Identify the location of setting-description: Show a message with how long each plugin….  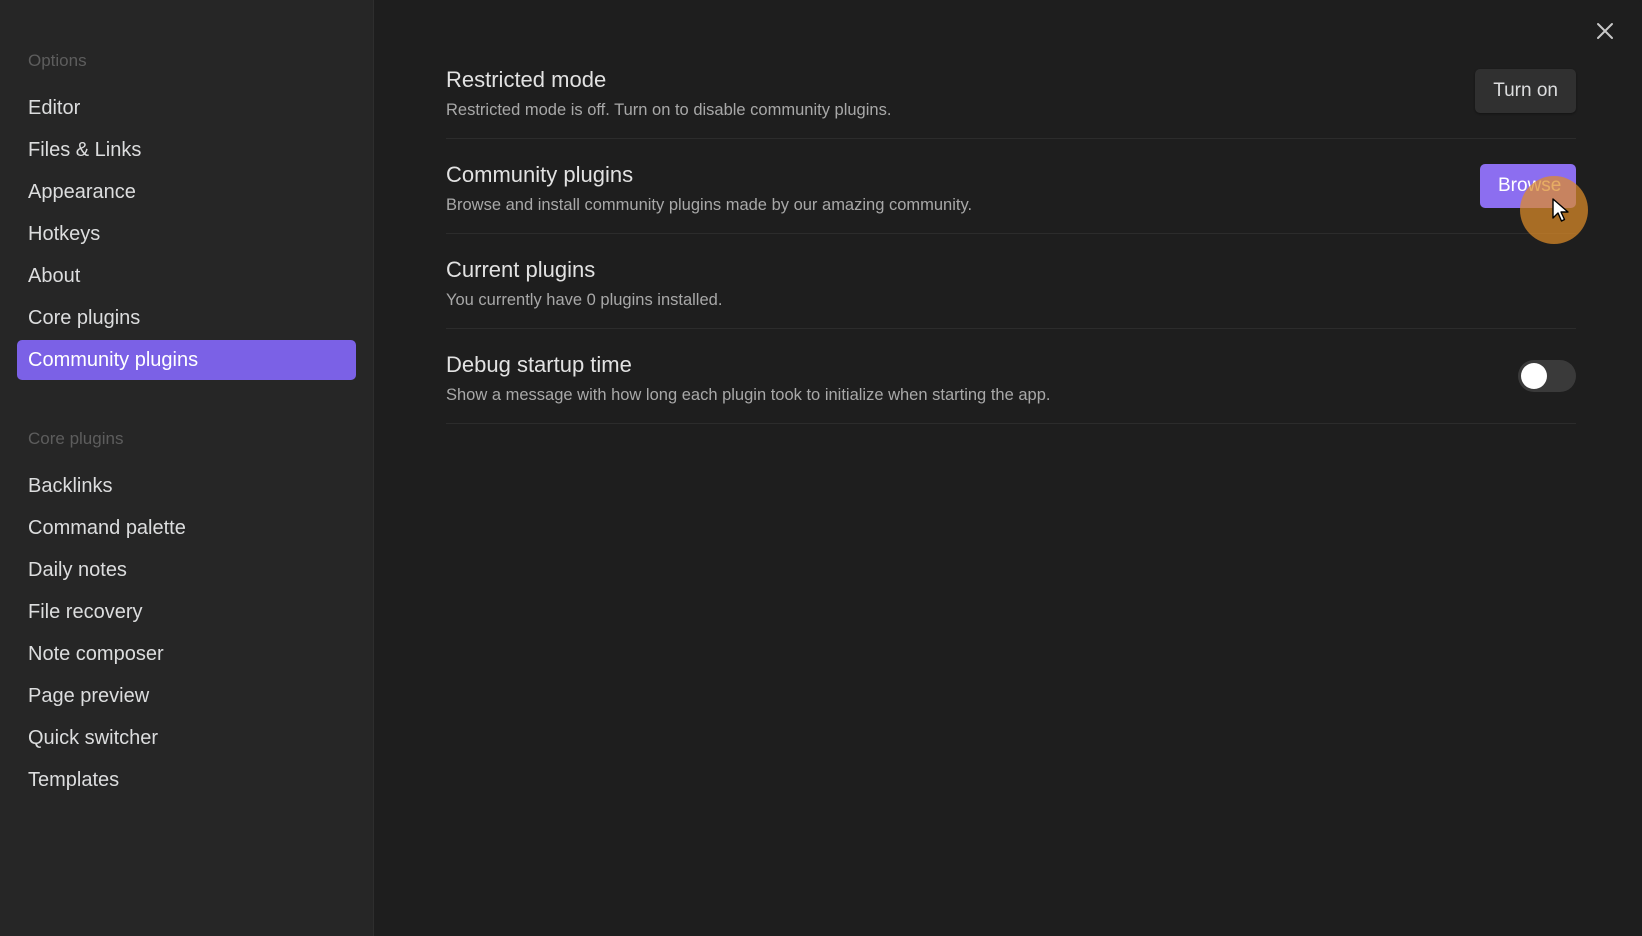
(748, 394).